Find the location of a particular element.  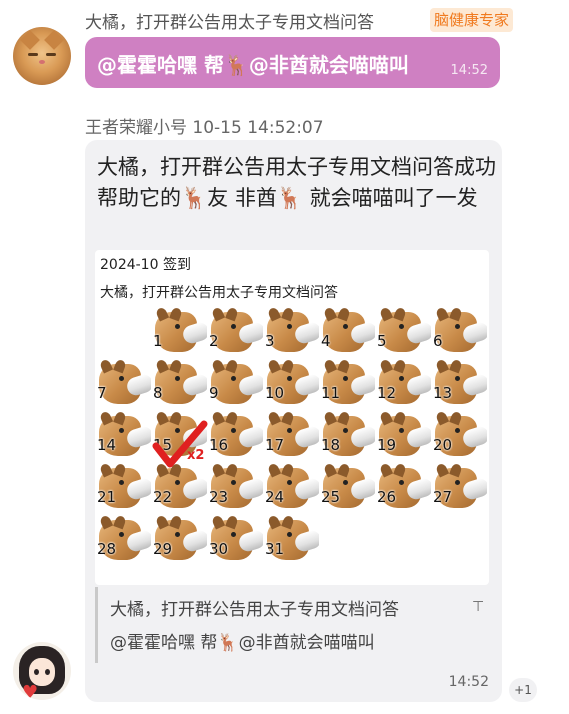

day-number: 14 is located at coordinates (107, 445).